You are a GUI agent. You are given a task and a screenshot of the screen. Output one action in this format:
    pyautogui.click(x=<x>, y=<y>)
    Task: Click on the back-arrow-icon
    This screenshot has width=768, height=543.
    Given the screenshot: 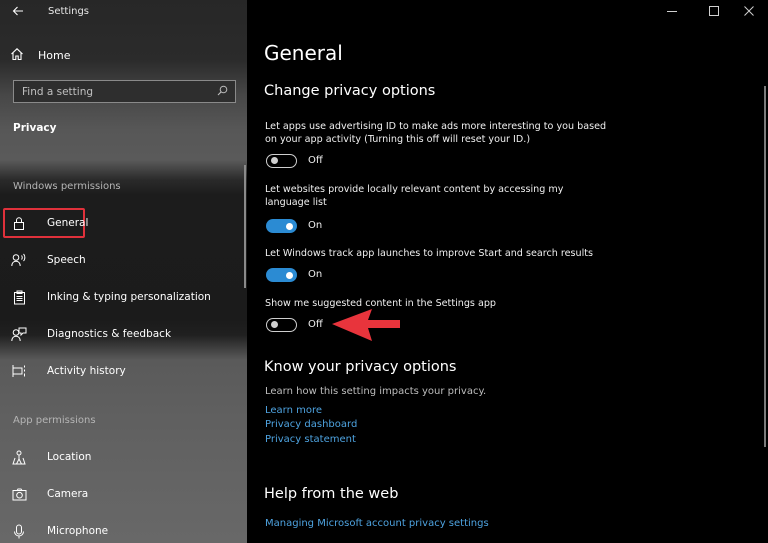 What is the action you would take?
    pyautogui.click(x=20, y=13)
    